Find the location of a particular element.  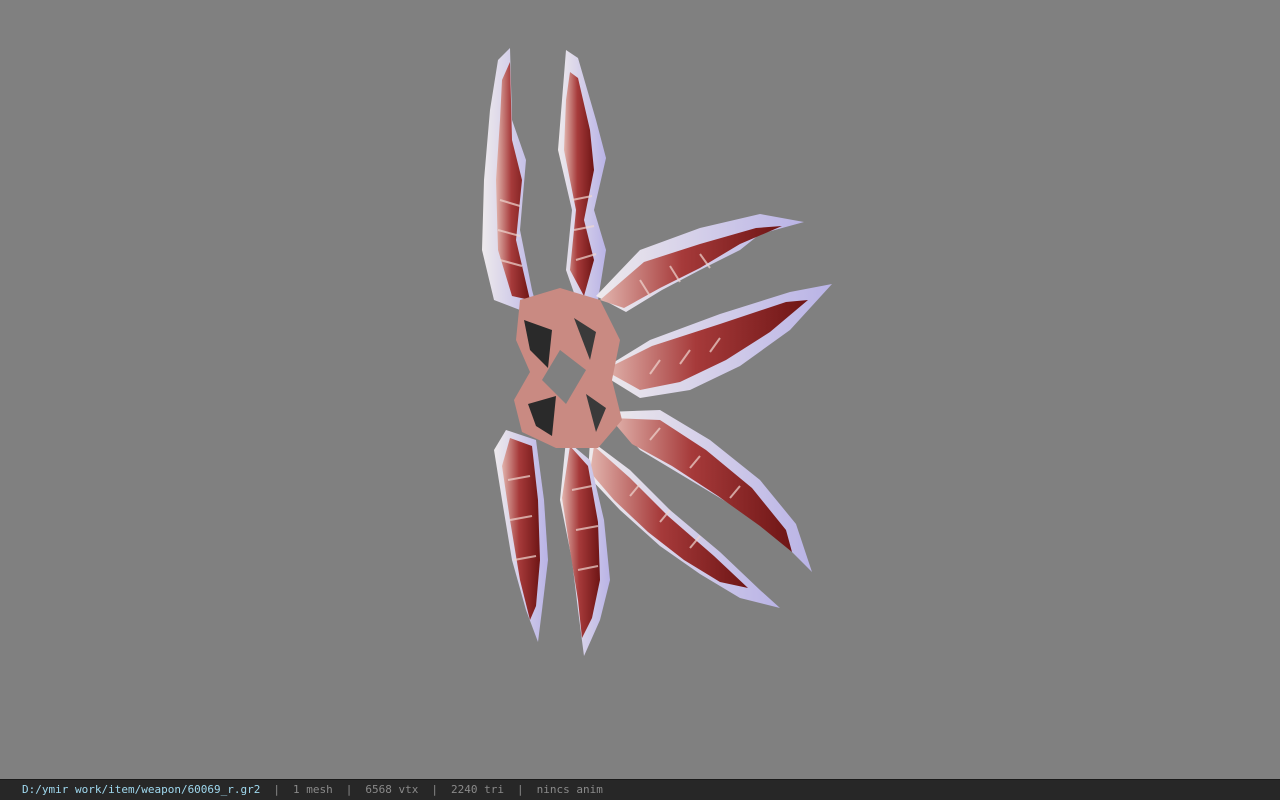

animation-status-text: nincs anim is located at coordinates (569, 789).